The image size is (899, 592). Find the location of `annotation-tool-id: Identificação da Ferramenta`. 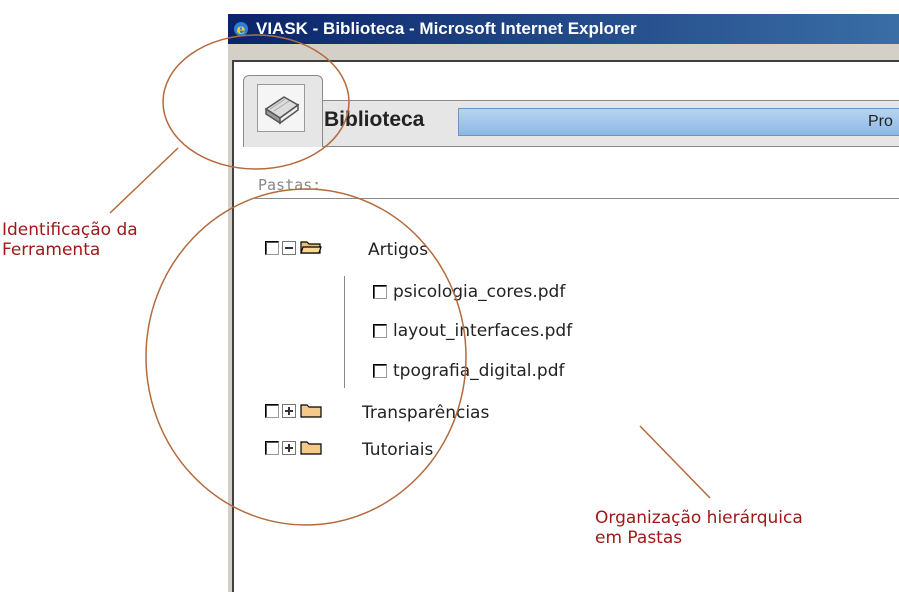

annotation-tool-id: Identificação da Ferramenta is located at coordinates (70, 240).